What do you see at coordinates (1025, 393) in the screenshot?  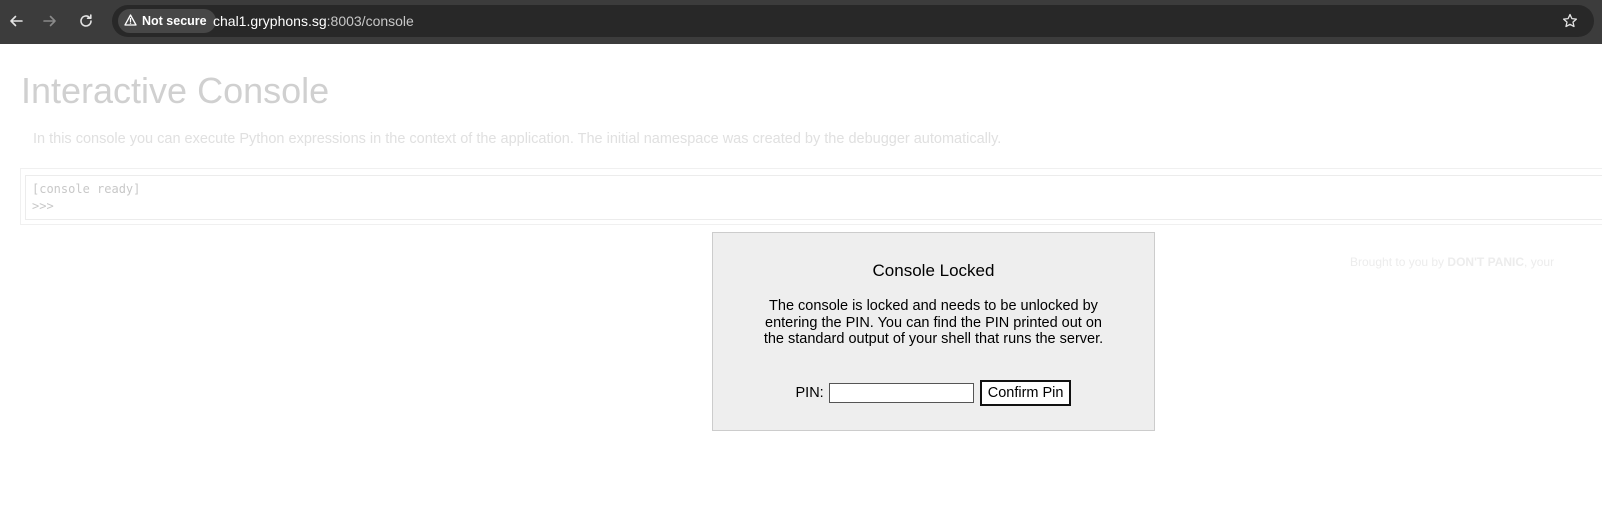 I see `confirm-pin-button: Confirm Pin` at bounding box center [1025, 393].